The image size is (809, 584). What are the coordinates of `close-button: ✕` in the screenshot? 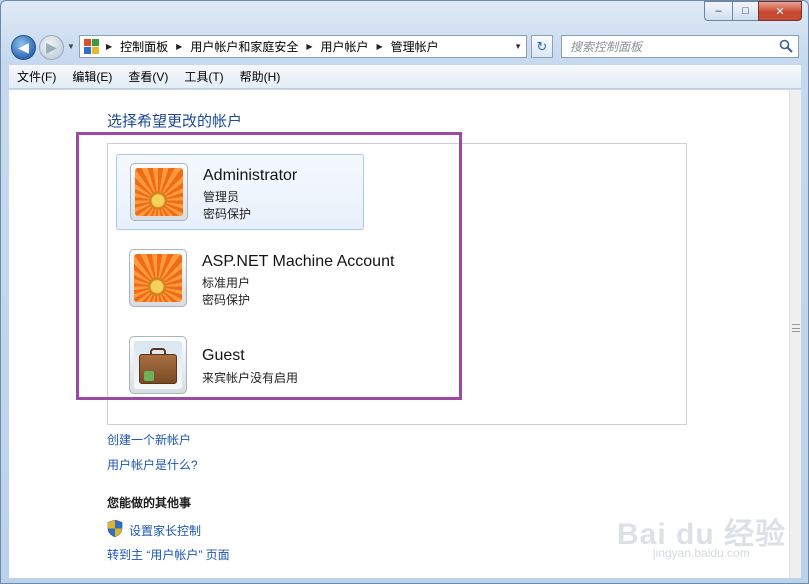 It's located at (780, 11).